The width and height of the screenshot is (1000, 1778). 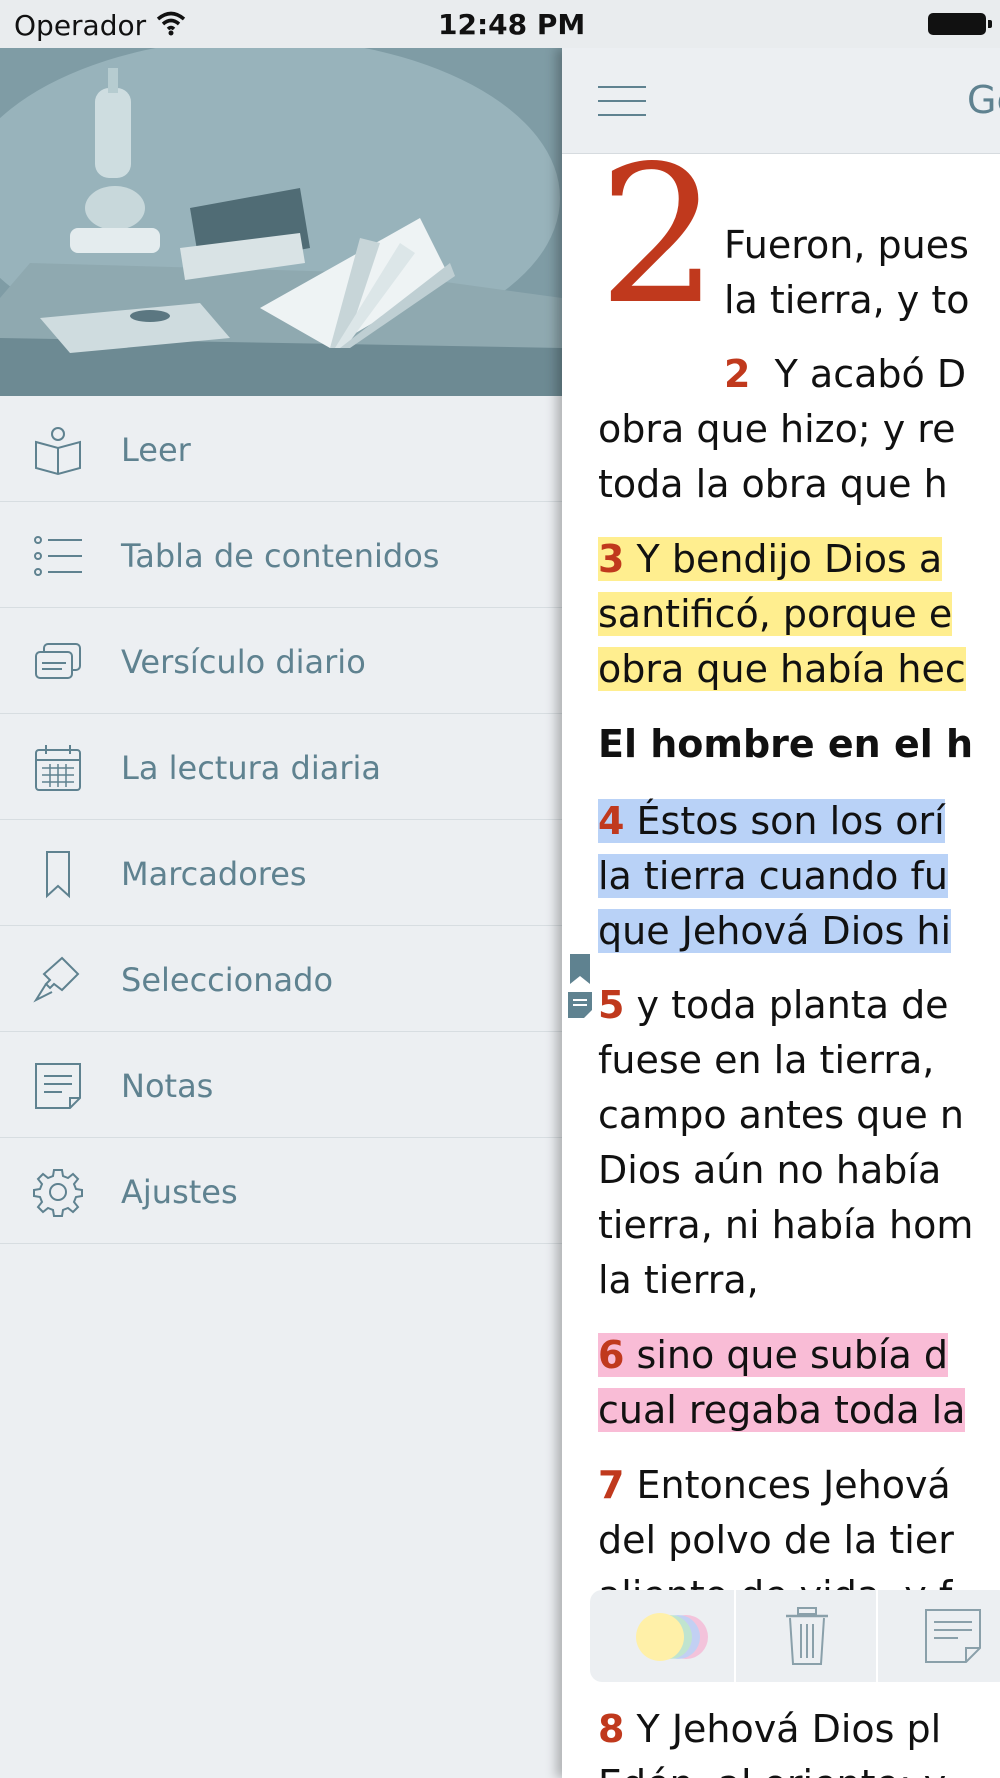 I want to click on verse-7: 7 Entonces Jehová, so click(x=774, y=1485).